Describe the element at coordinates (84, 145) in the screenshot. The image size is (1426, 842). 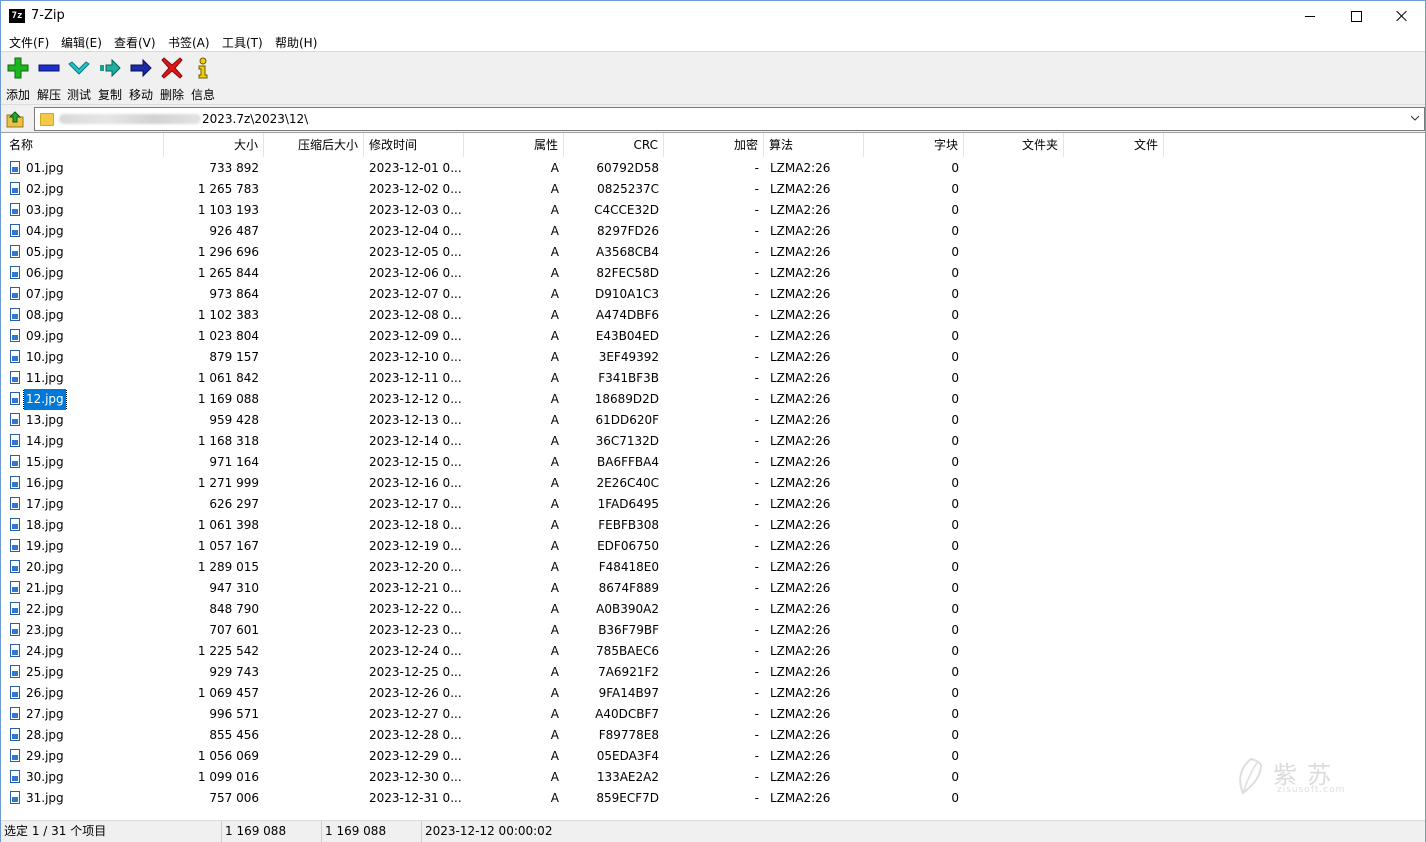
I see `col-name: 名称` at that location.